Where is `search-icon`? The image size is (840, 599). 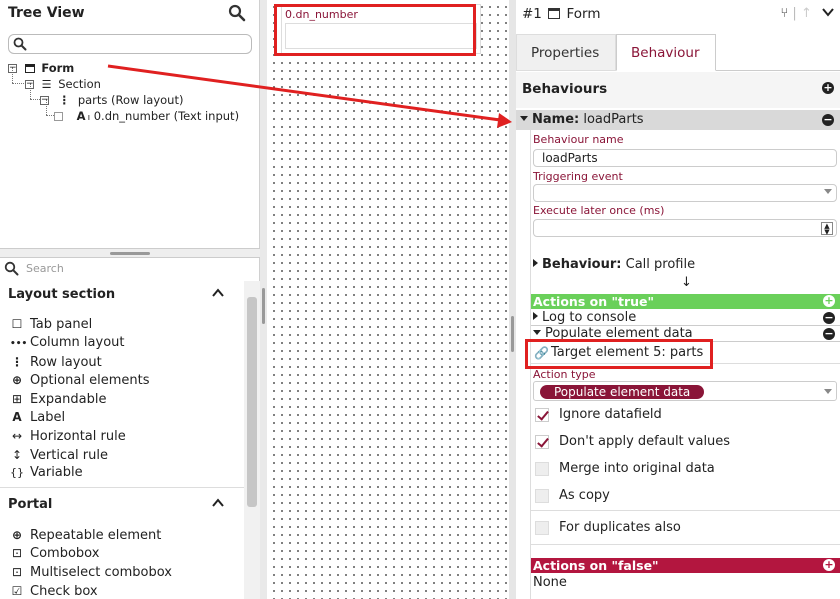 search-icon is located at coordinates (237, 13).